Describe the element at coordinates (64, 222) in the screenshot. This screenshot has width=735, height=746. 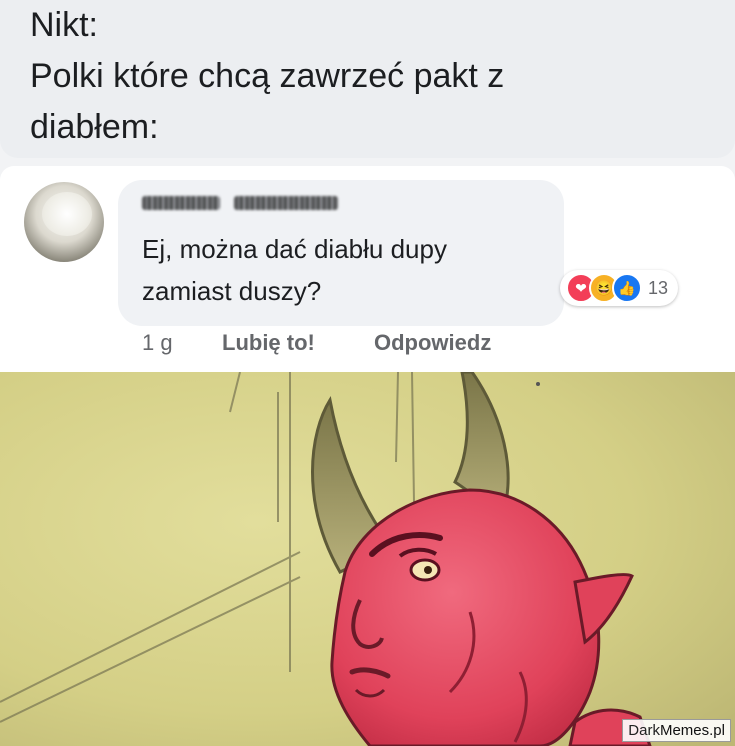
I see `avatar` at that location.